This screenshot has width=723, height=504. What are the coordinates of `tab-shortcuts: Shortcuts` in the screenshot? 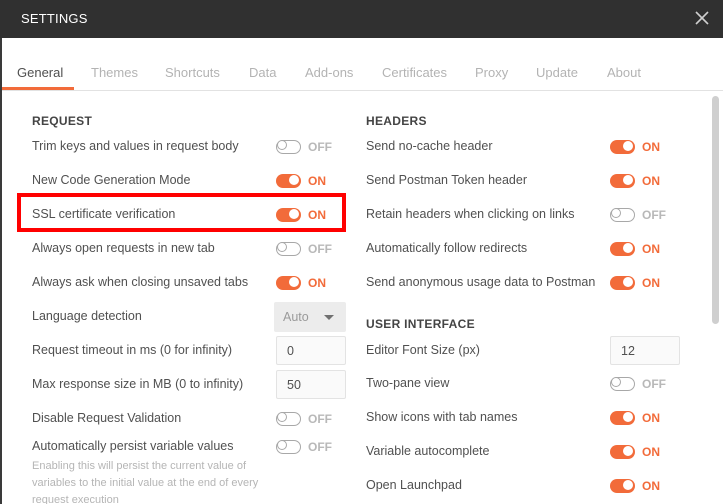 It's located at (192, 72).